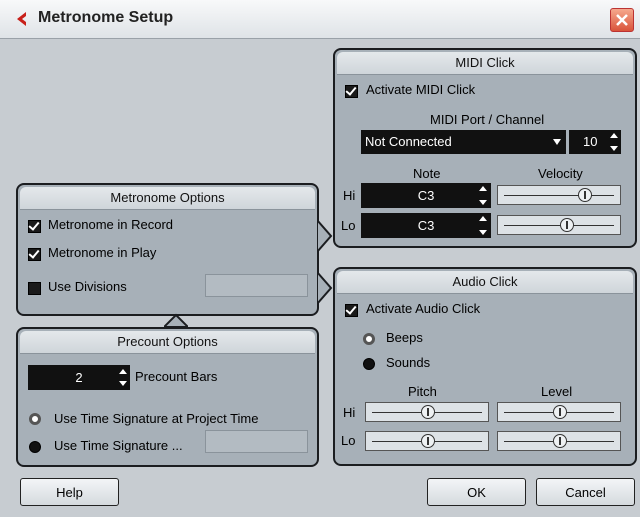  Describe the element at coordinates (102, 252) in the screenshot. I see `metronome-in-play-label: Metronome in Play` at that location.